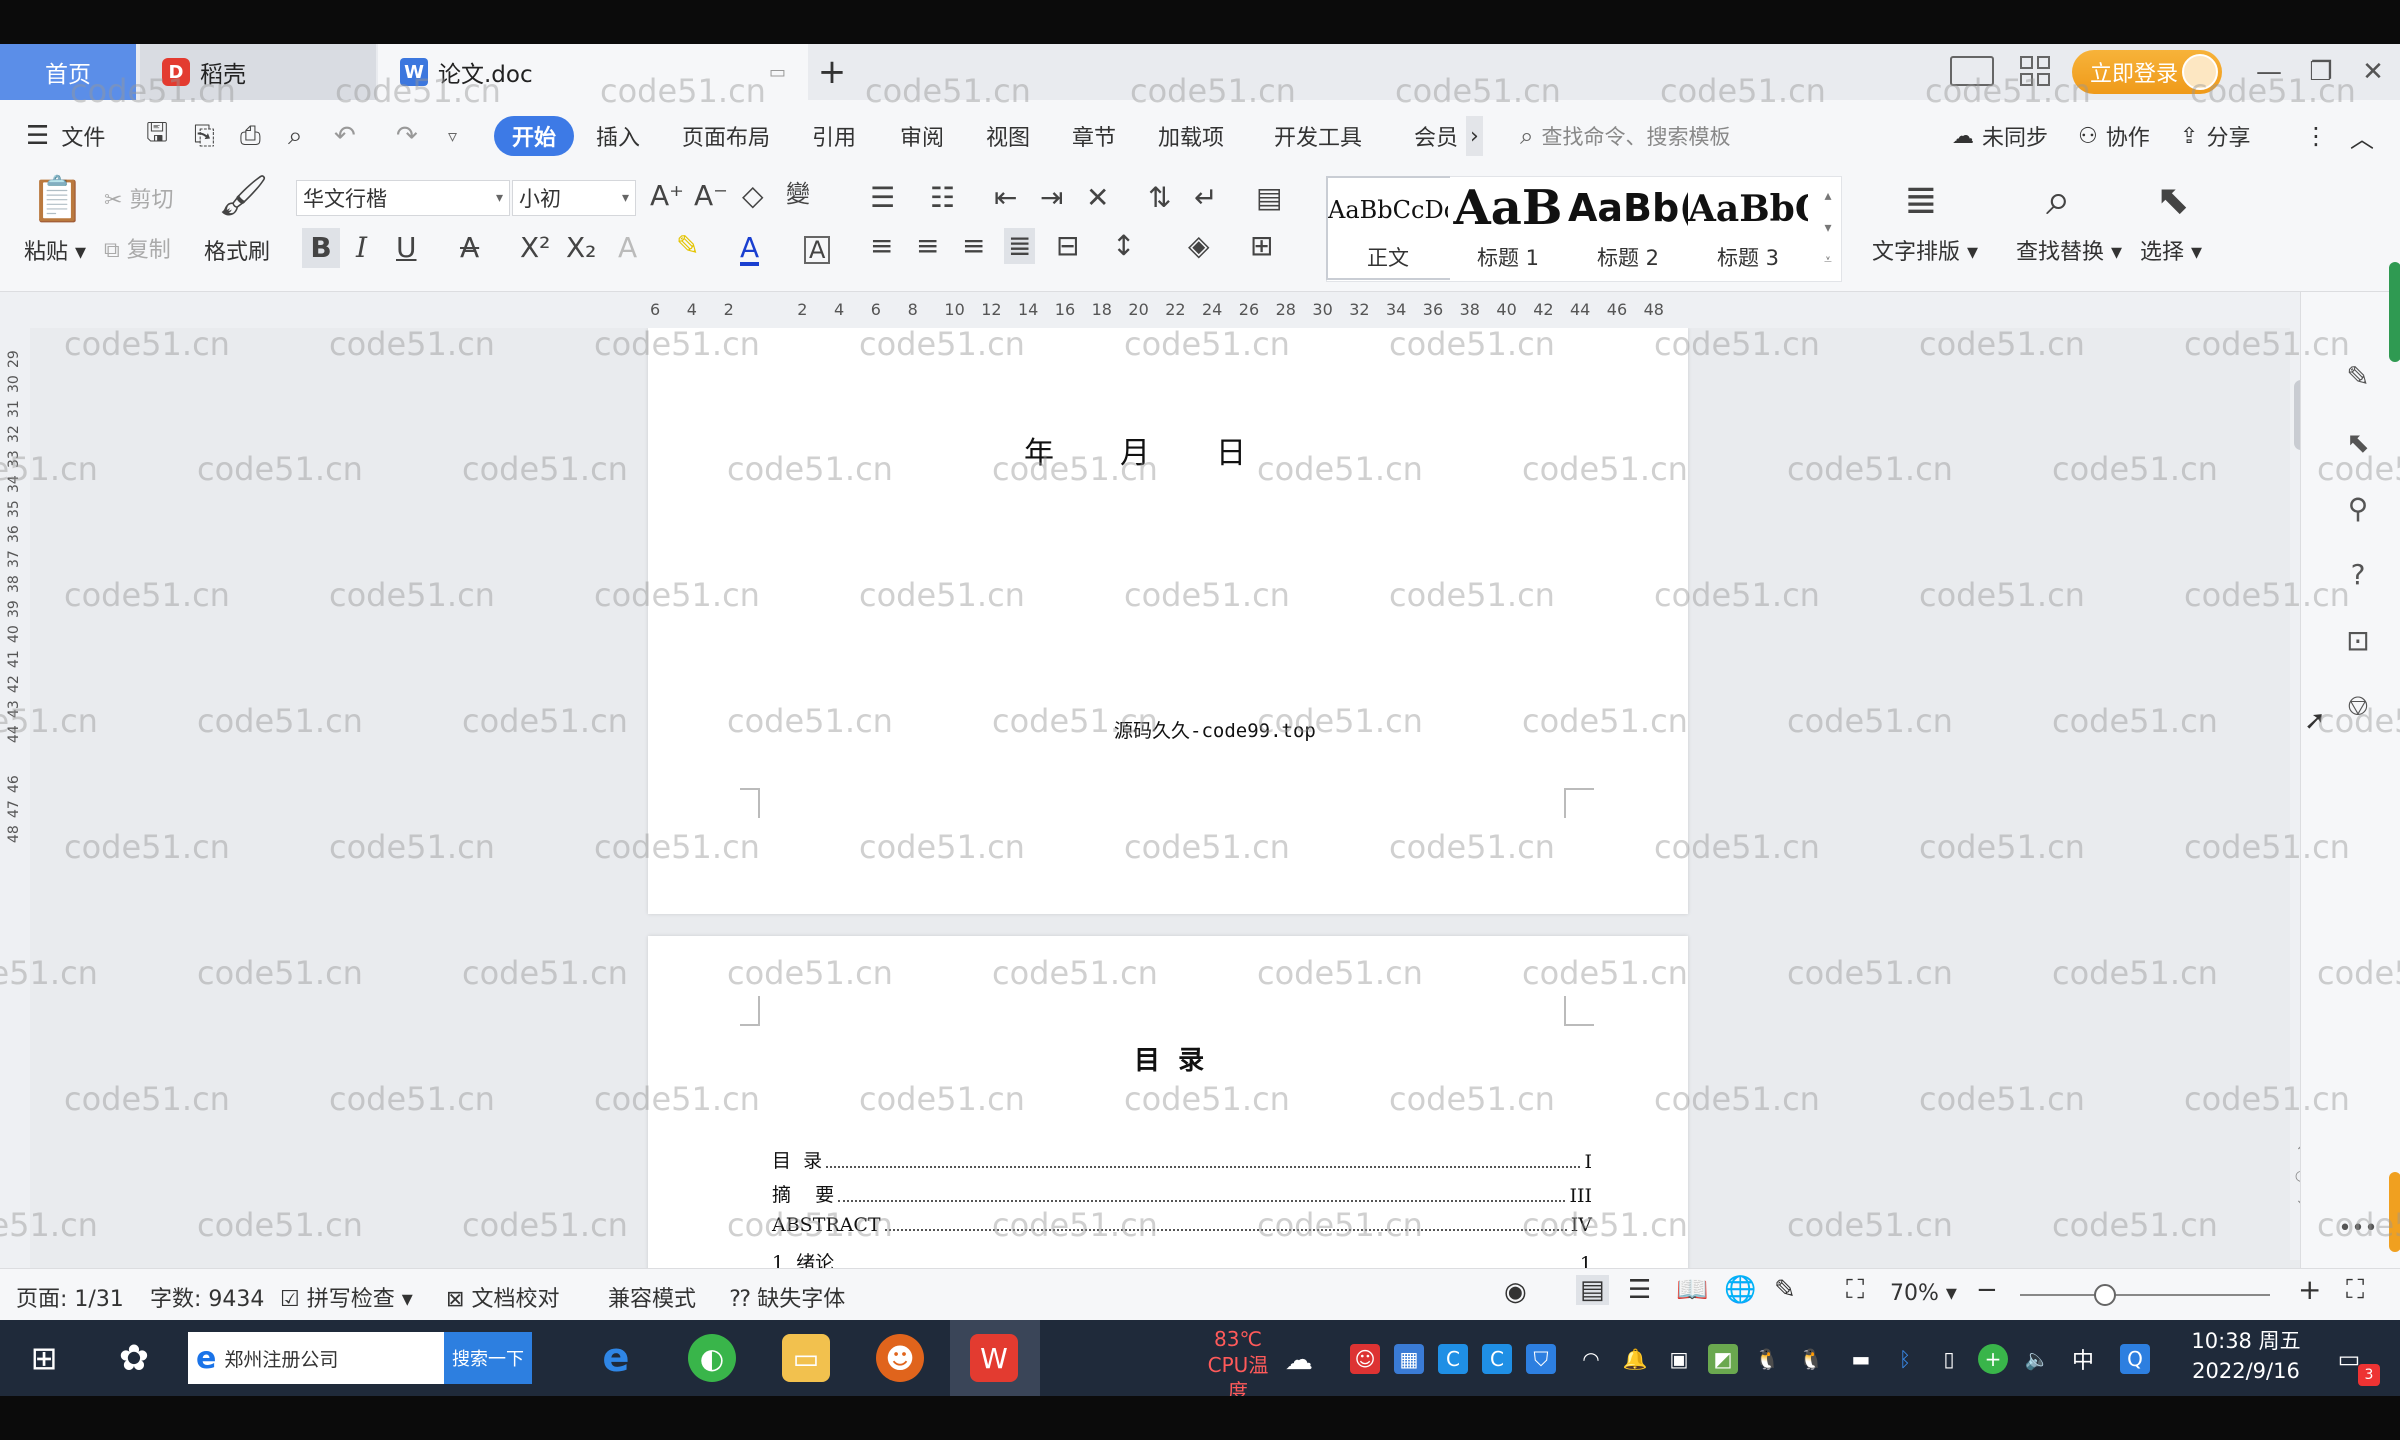 The height and width of the screenshot is (1440, 2400). Describe the element at coordinates (1785, 1290) in the screenshot. I see `write-view-icon: ✎` at that location.